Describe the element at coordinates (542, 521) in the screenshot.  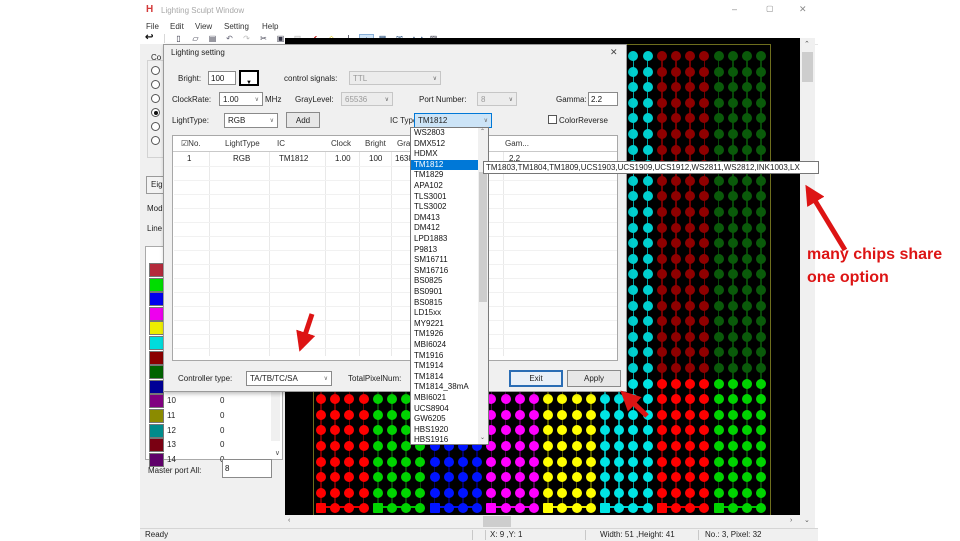
I see `canvas-hscrollbar: ‹ ›` at that location.